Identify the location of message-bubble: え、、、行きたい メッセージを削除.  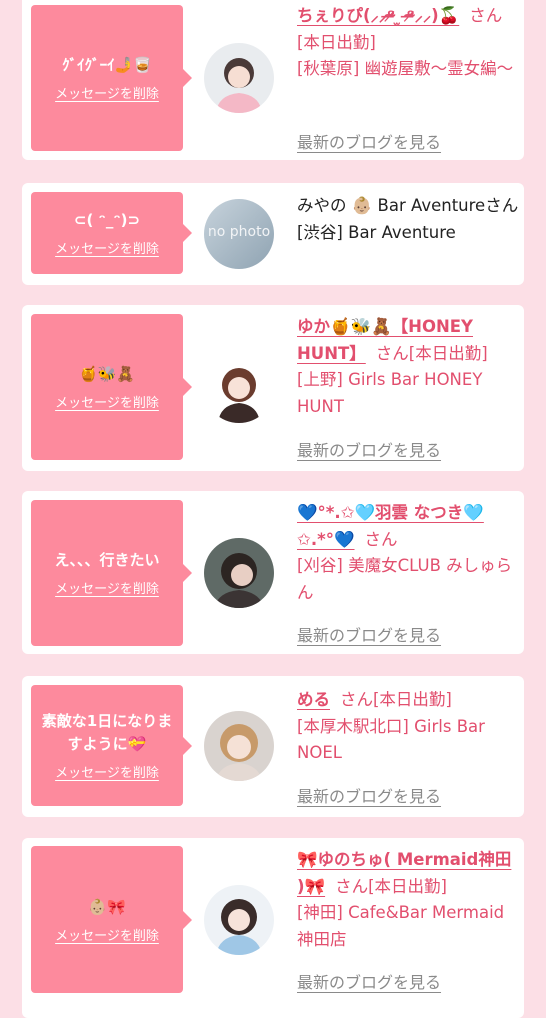
(111, 573).